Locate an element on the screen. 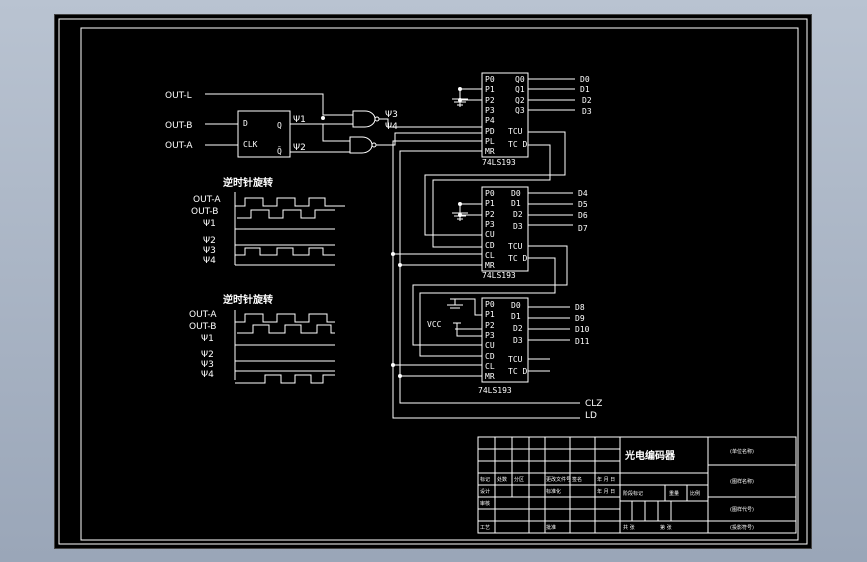 Image resolution: width=867 pixels, height=562 pixels. pin: D0 is located at coordinates (516, 193).